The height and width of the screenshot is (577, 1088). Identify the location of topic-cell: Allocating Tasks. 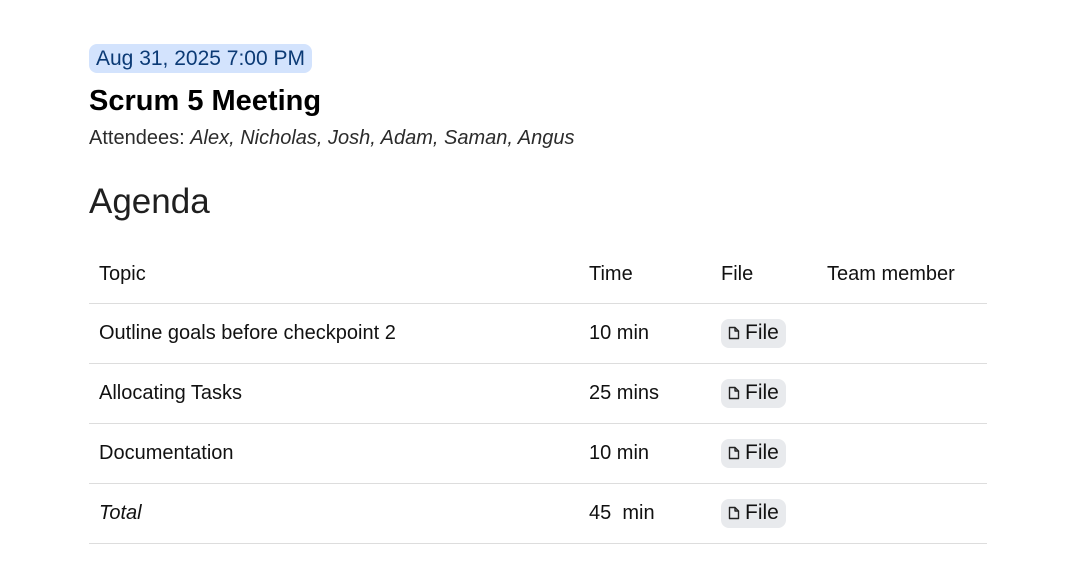
(334, 393).